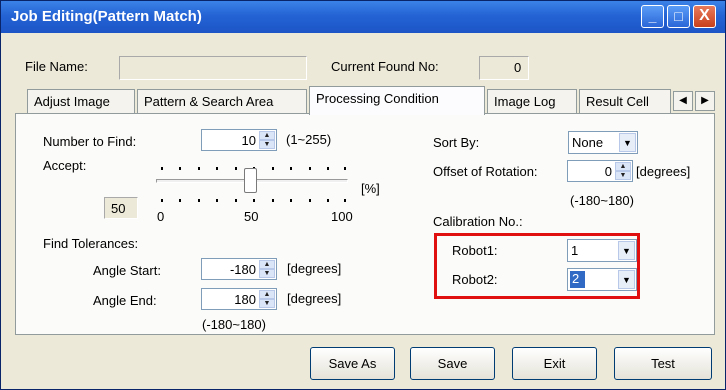 This screenshot has width=726, height=390. What do you see at coordinates (222, 101) in the screenshot?
I see `tab-pattern-search-area: Pattern & Search Area` at bounding box center [222, 101].